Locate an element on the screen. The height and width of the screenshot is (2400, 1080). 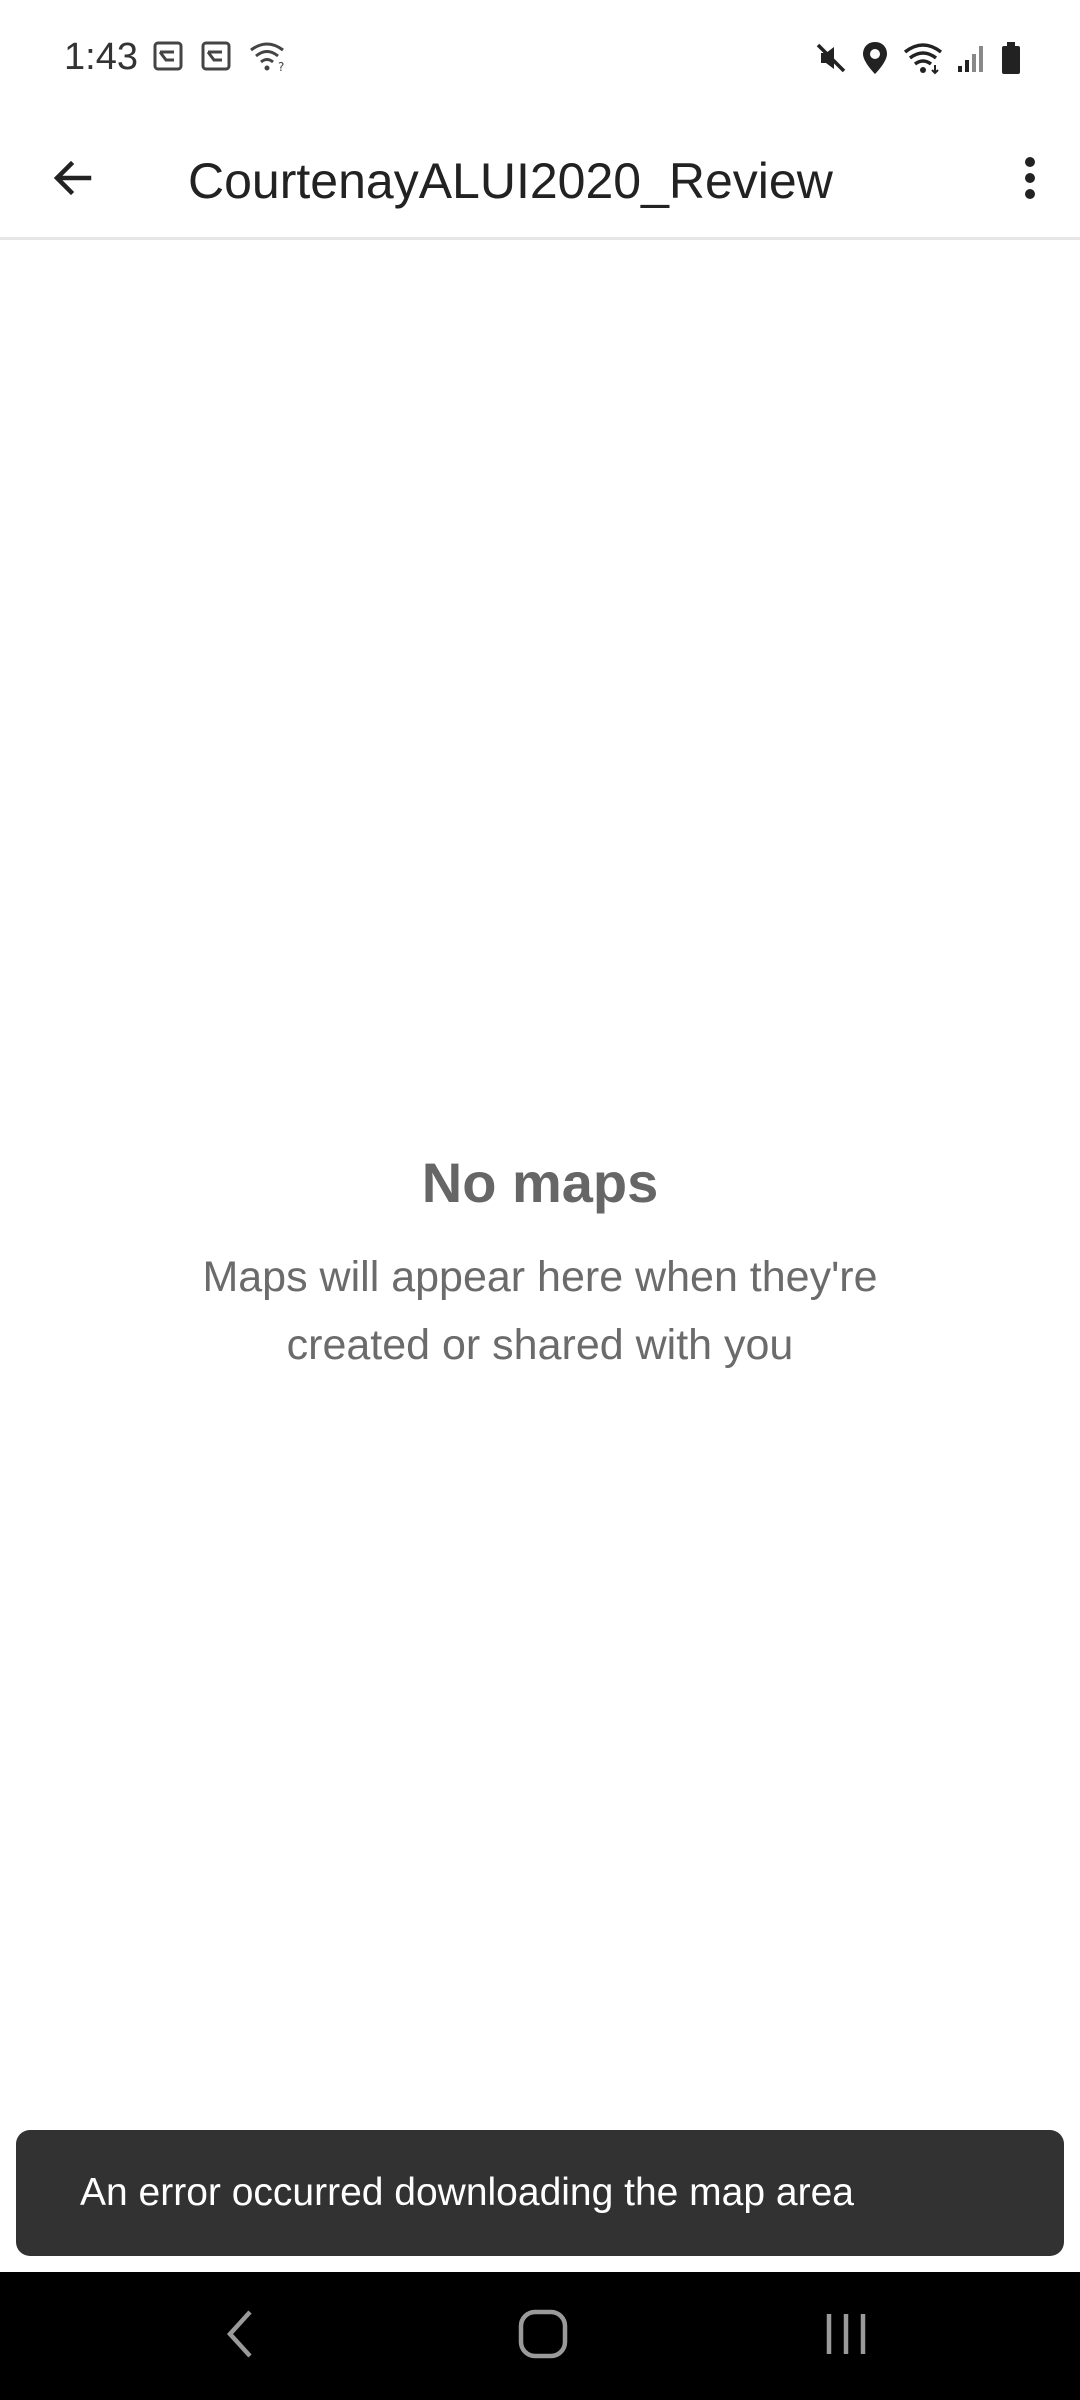
empty-state-title: No maps is located at coordinates (540, 1182).